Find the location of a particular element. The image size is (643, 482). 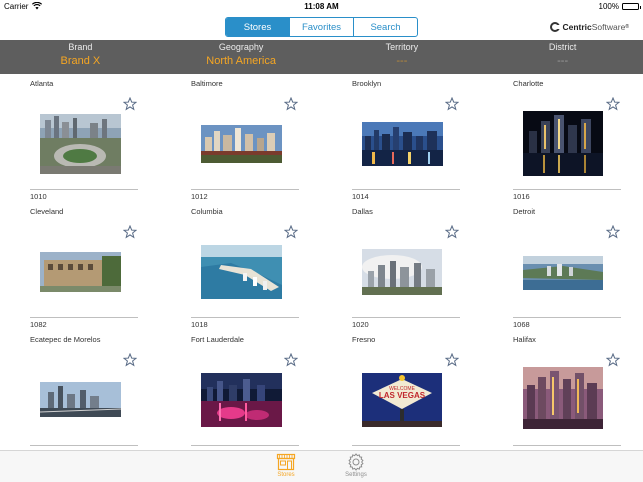

store-card: Baltimore 1012 is located at coordinates (241, 138).